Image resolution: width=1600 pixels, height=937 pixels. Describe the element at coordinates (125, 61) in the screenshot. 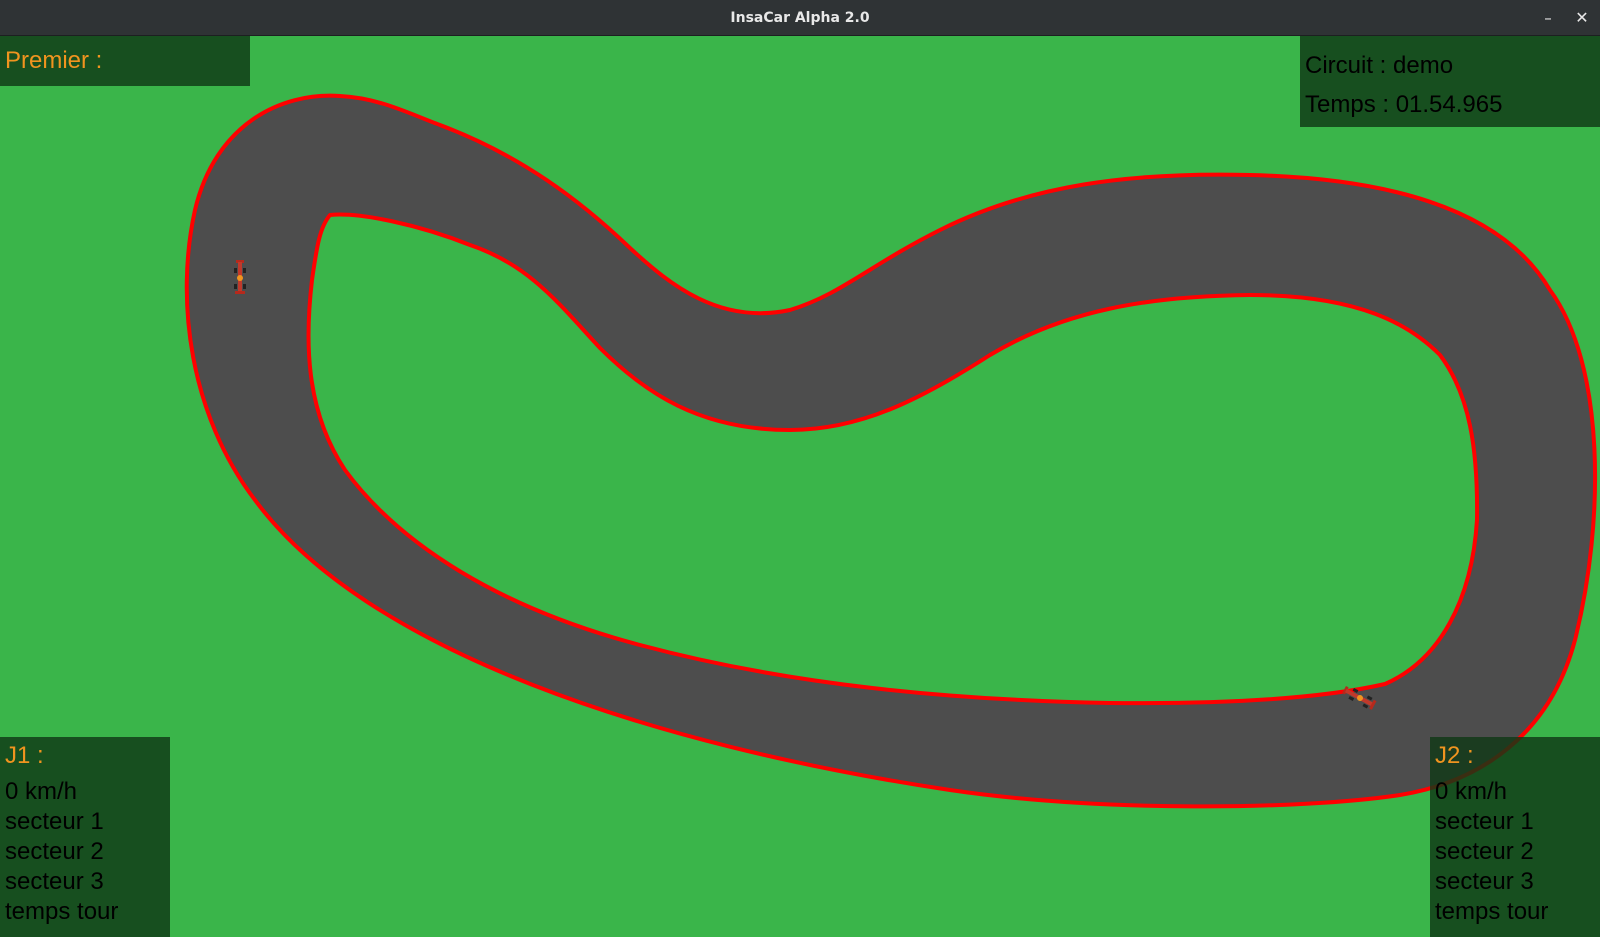

I see `leader-panel: Premier :` at that location.